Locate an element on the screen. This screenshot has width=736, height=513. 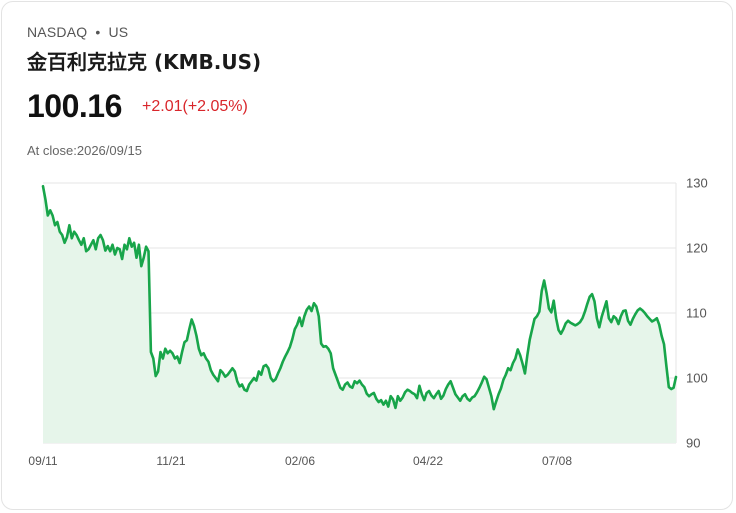
x-axis: 09/11 11/21 02/06 04/22 07/08 is located at coordinates (300, 461).